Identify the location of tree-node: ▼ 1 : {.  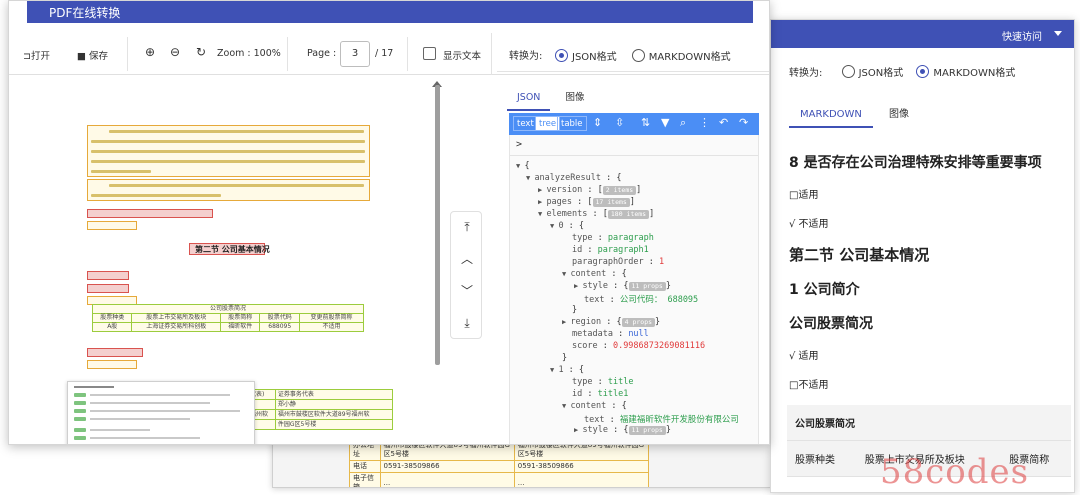
(567, 370).